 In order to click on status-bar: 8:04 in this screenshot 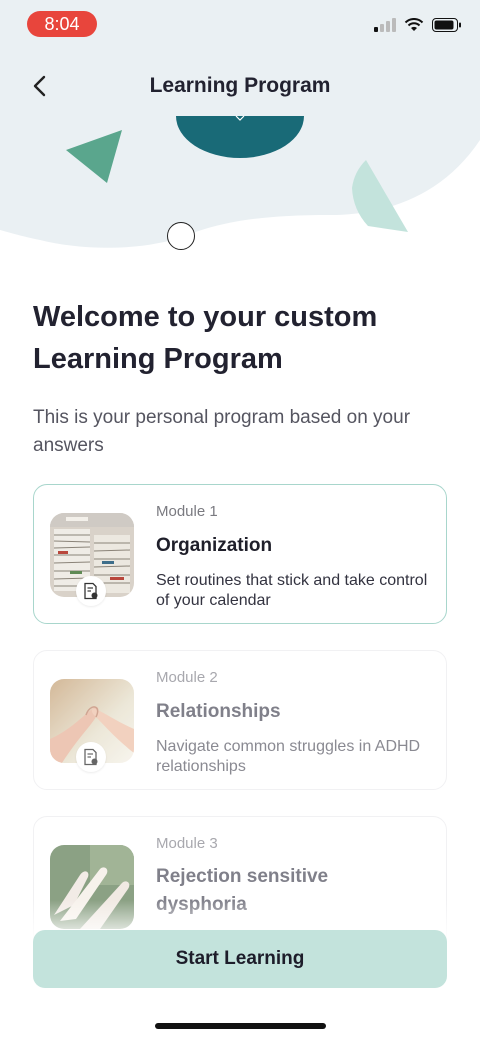, I will do `click(240, 24)`.